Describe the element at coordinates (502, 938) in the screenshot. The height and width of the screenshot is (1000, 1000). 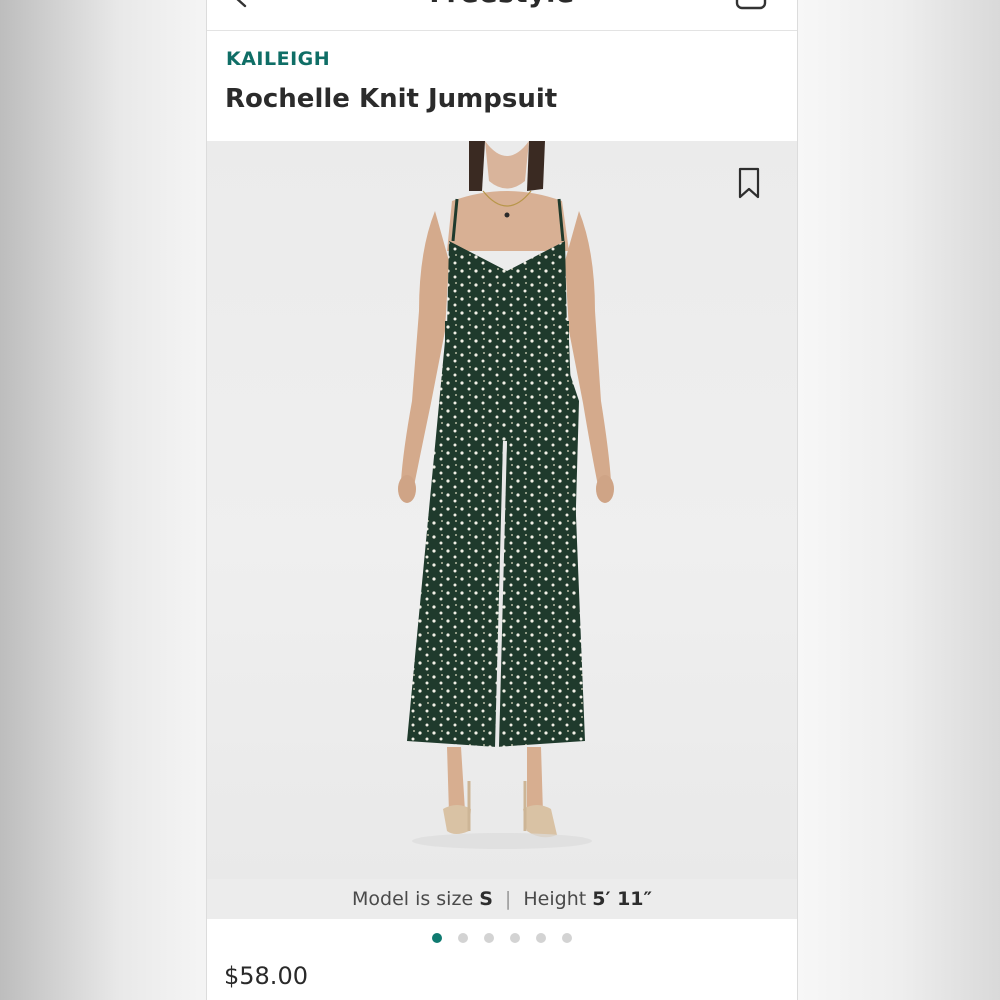
I see `gallery-pagination` at that location.